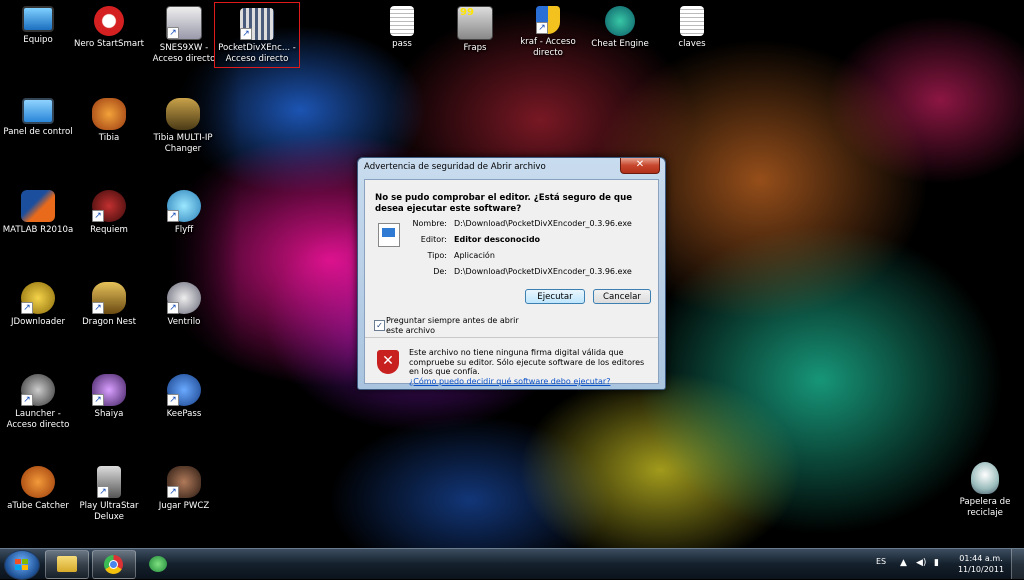 The image size is (1024, 580). What do you see at coordinates (389, 235) in the screenshot?
I see `application-file-icon` at bounding box center [389, 235].